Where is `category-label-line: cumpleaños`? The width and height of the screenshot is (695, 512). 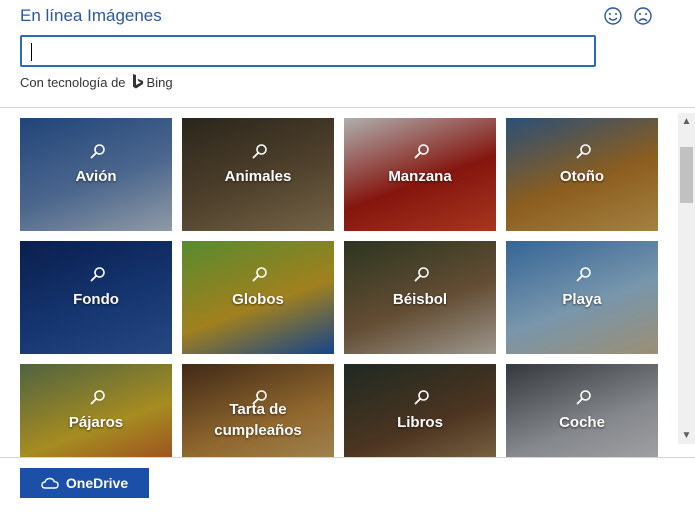
category-label-line: cumpleaños is located at coordinates (258, 430).